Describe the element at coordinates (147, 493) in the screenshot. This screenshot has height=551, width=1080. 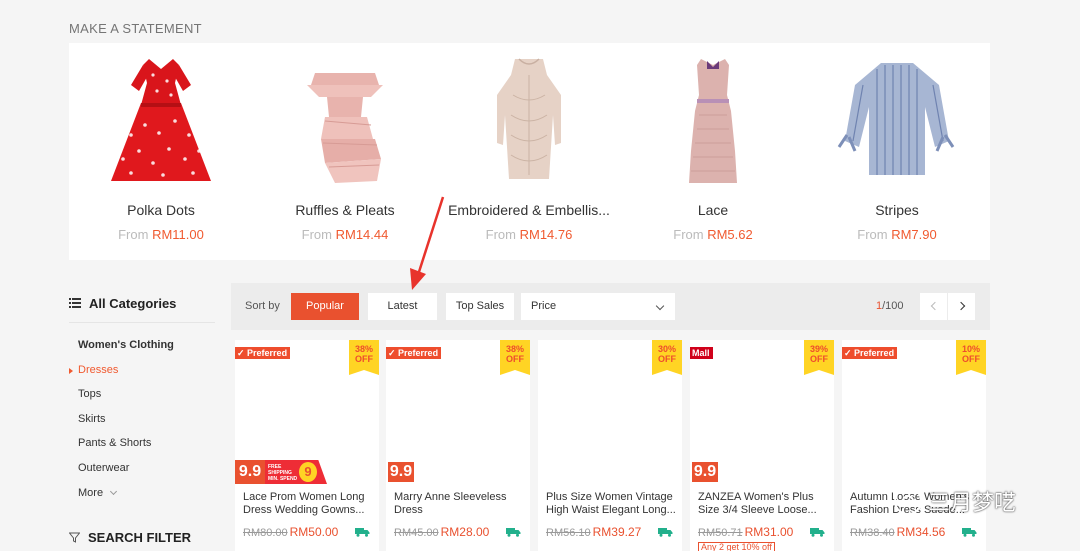
I see `sidebar-item-more: More` at that location.